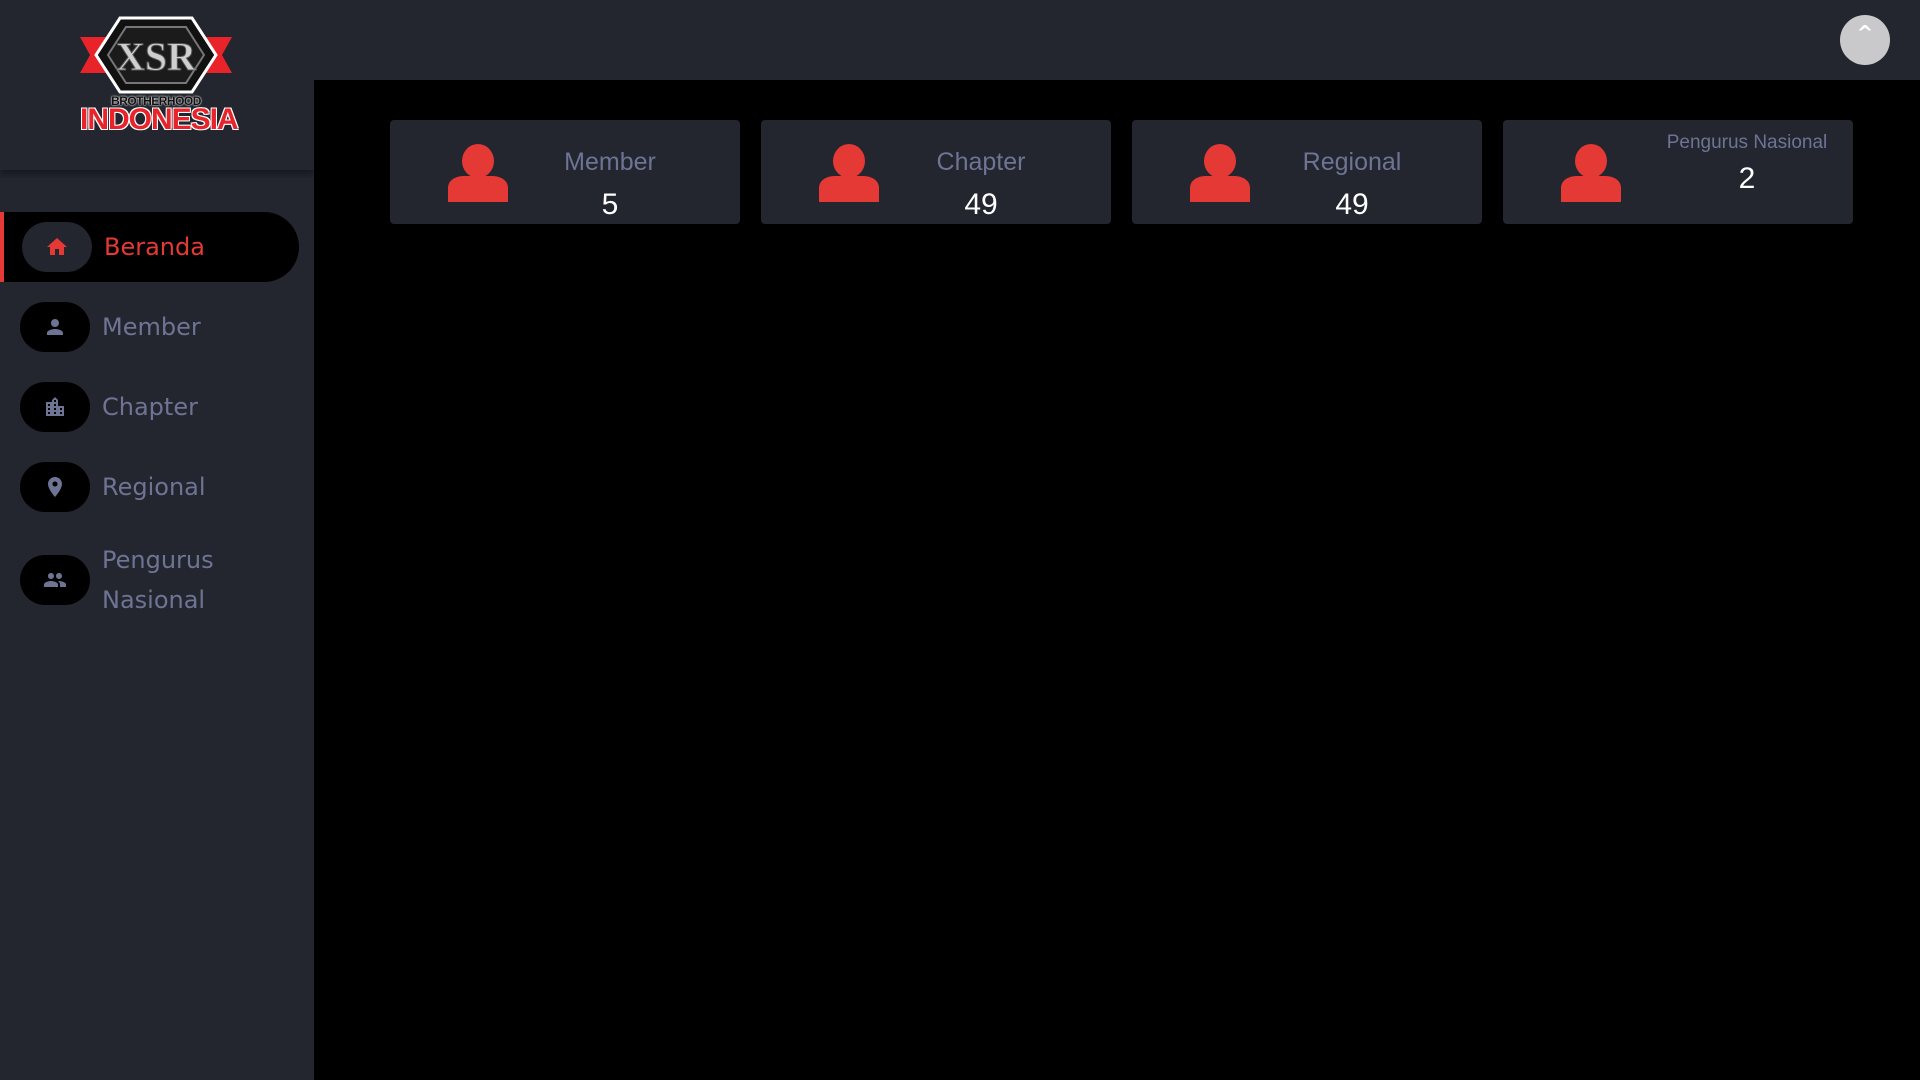 The image size is (1920, 1080). I want to click on stat-card-regional: Regional 49, so click(1307, 172).